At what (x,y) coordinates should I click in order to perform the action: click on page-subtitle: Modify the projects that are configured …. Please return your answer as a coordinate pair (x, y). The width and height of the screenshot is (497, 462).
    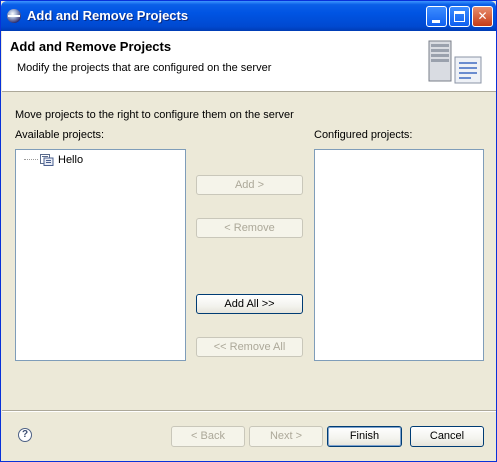
    Looking at the image, I should click on (144, 68).